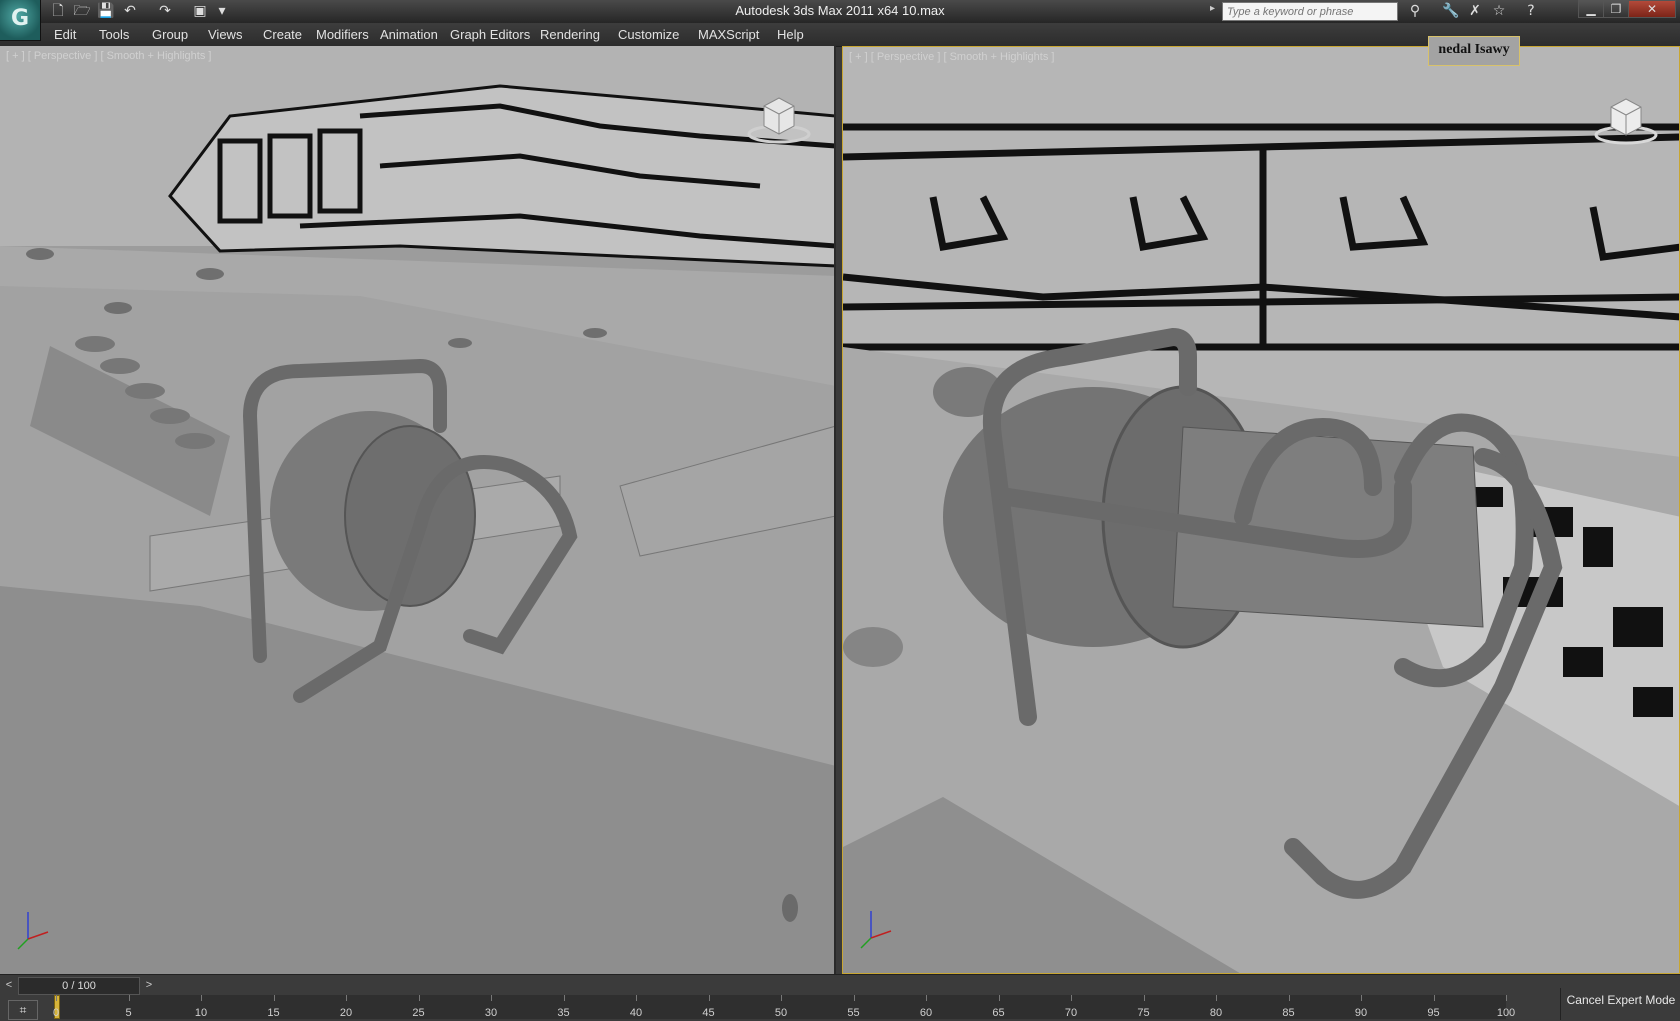  Describe the element at coordinates (201, 1013) in the screenshot. I see `timeline-tick-label: 10` at that location.